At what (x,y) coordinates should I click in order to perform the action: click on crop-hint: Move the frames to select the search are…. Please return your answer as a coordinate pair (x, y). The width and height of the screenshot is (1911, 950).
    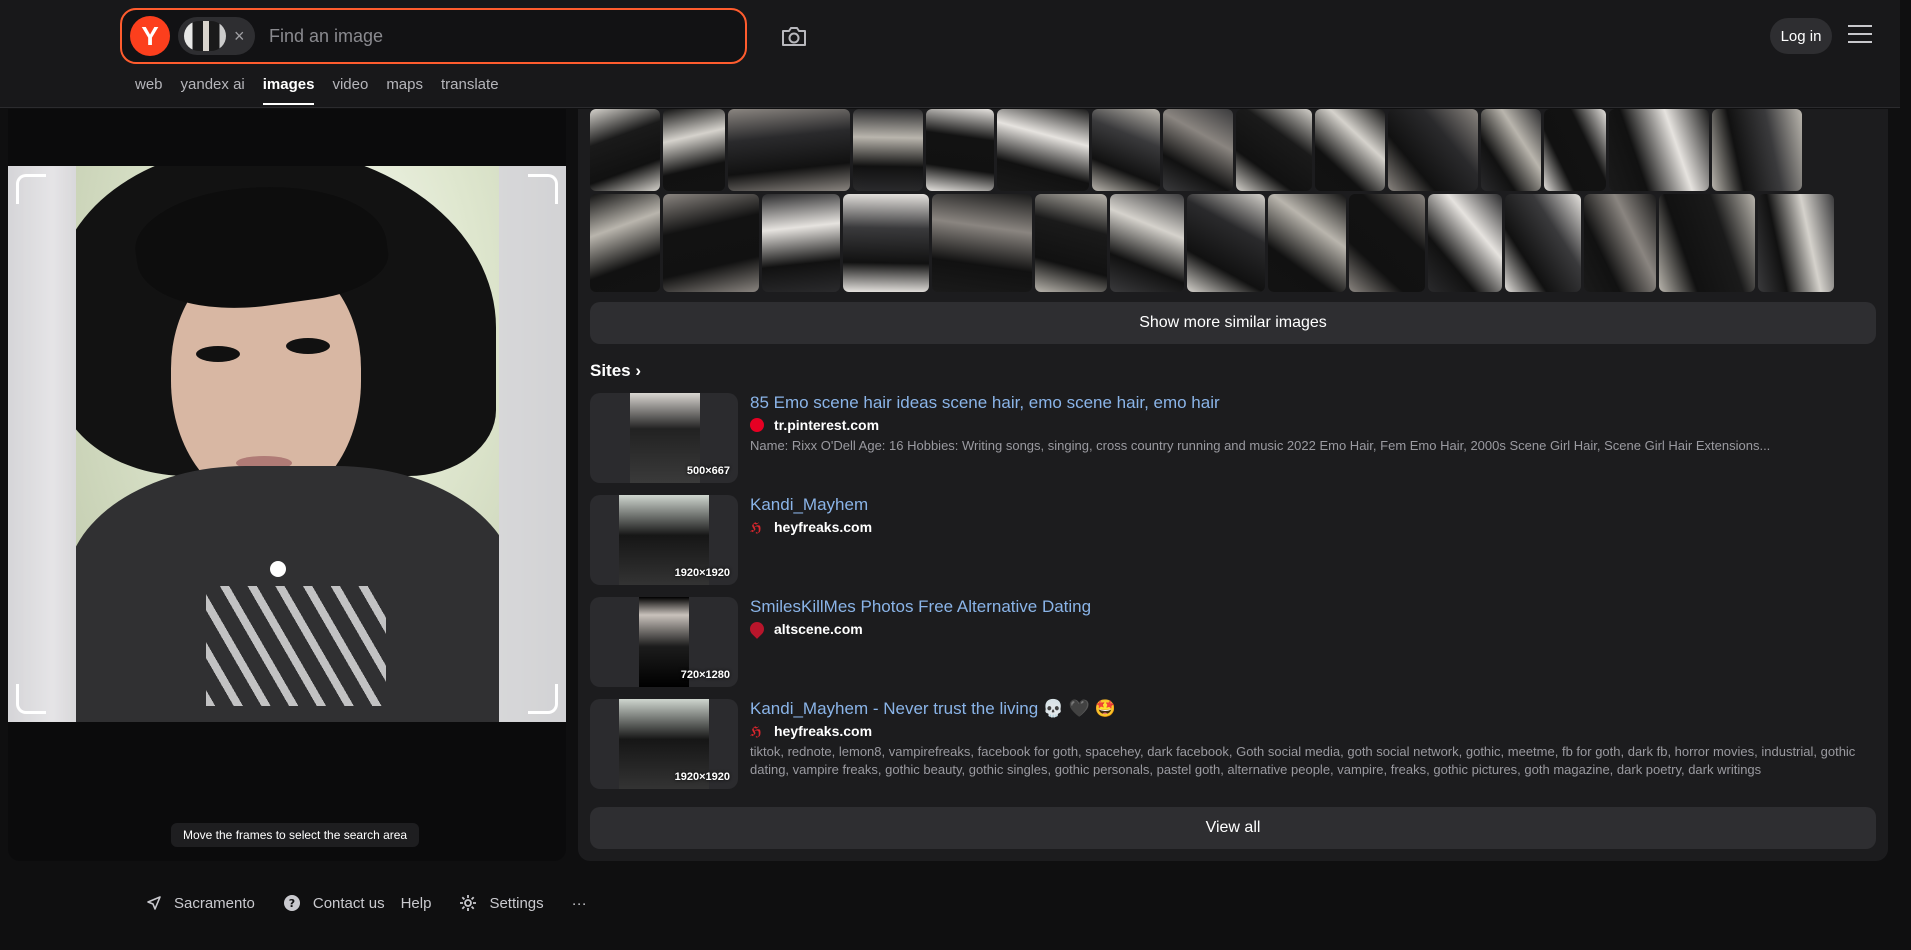
    Looking at the image, I should click on (295, 835).